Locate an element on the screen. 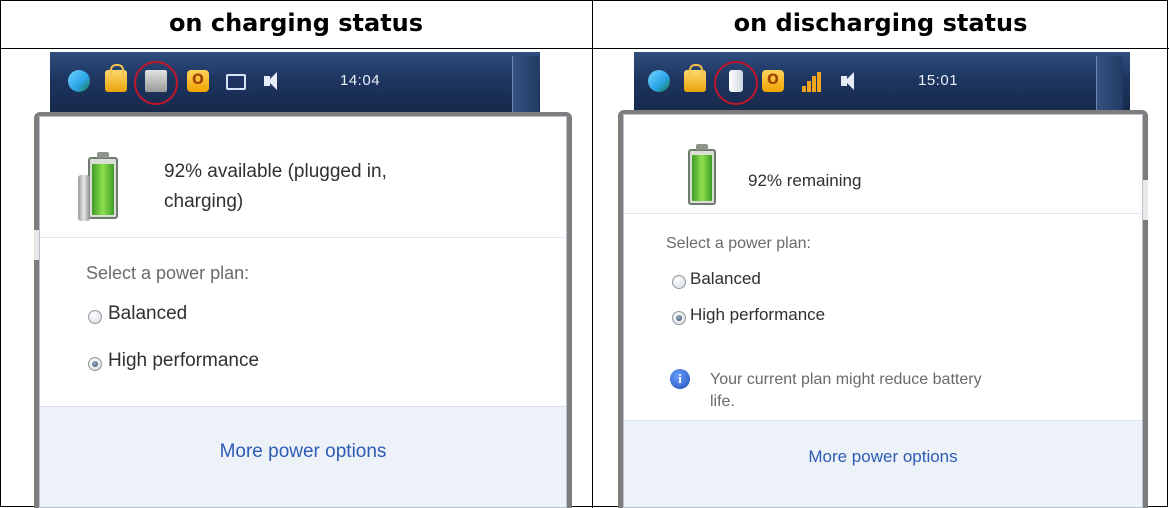 The image size is (1169, 508). column-divider is located at coordinates (592, 254).